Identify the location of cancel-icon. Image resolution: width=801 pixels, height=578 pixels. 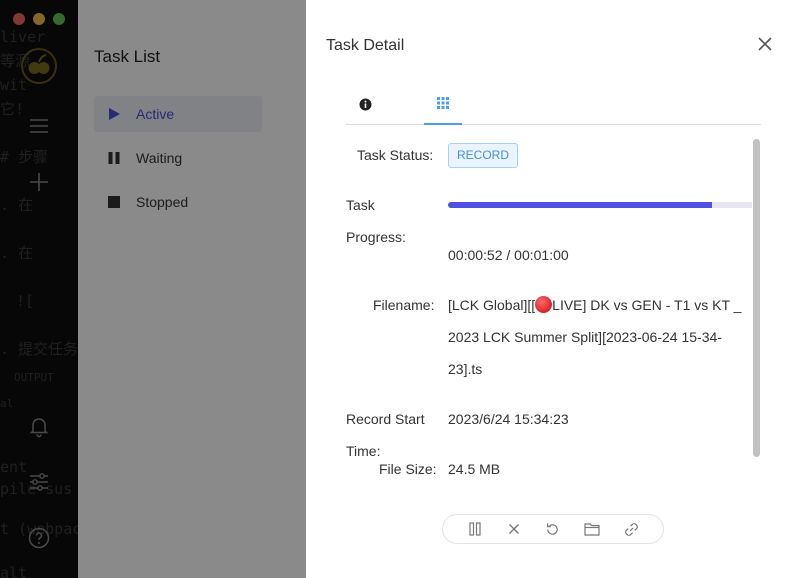
(513, 529).